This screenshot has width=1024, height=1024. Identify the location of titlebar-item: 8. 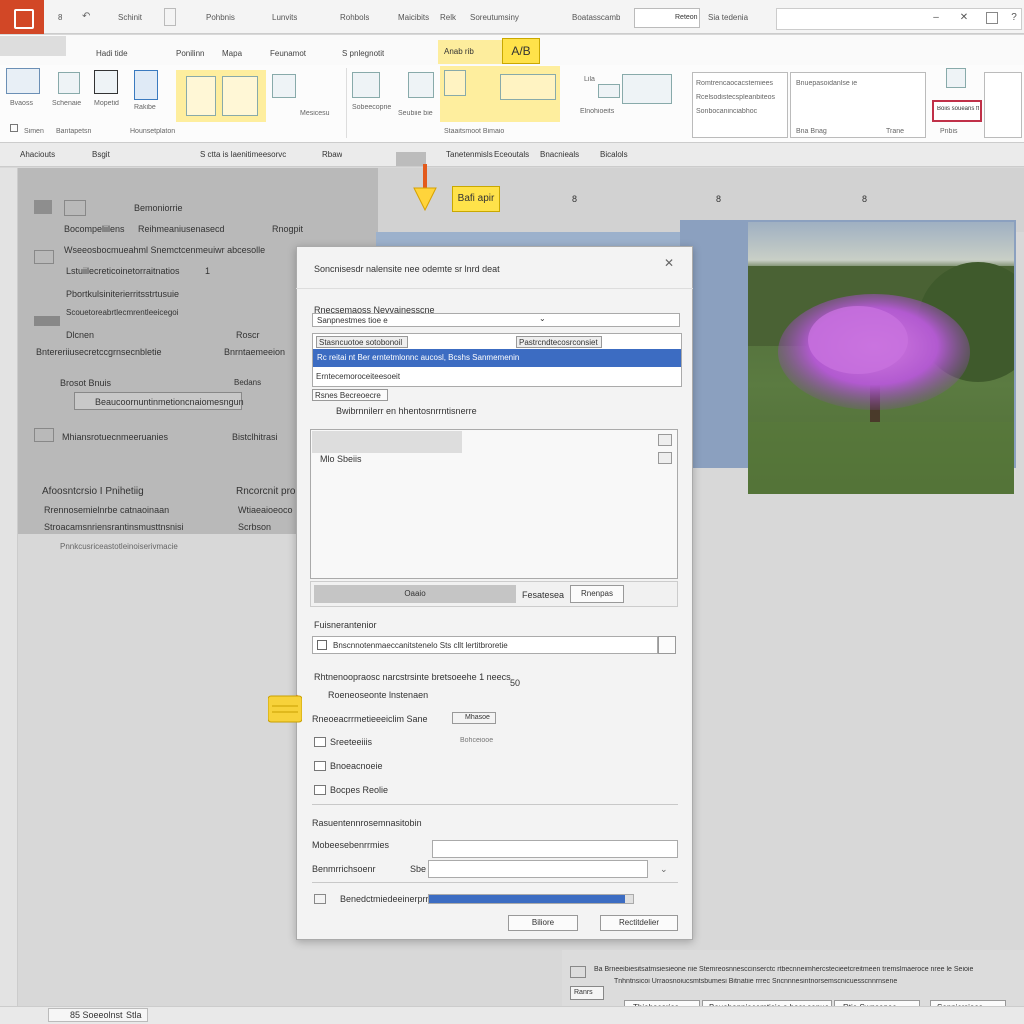
(60, 17).